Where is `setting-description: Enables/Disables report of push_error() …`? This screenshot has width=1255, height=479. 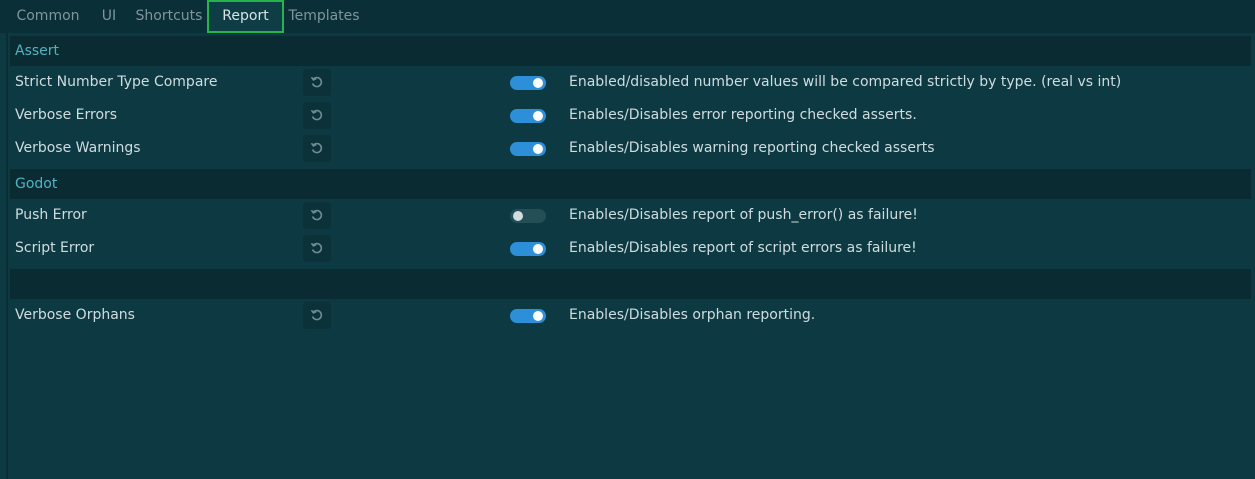
setting-description: Enables/Disables report of push_error() … is located at coordinates (743, 215).